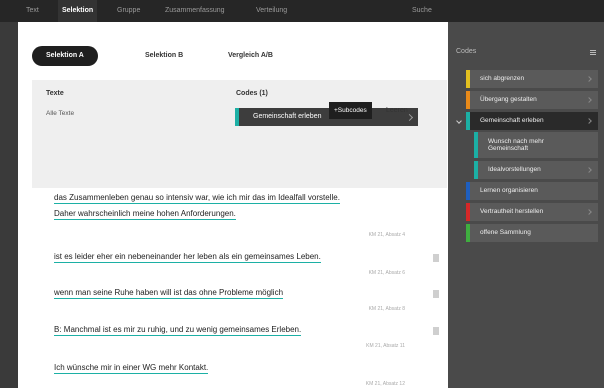  Describe the element at coordinates (536, 170) in the screenshot. I see `subcode-item: Idealvorstellungen` at that location.